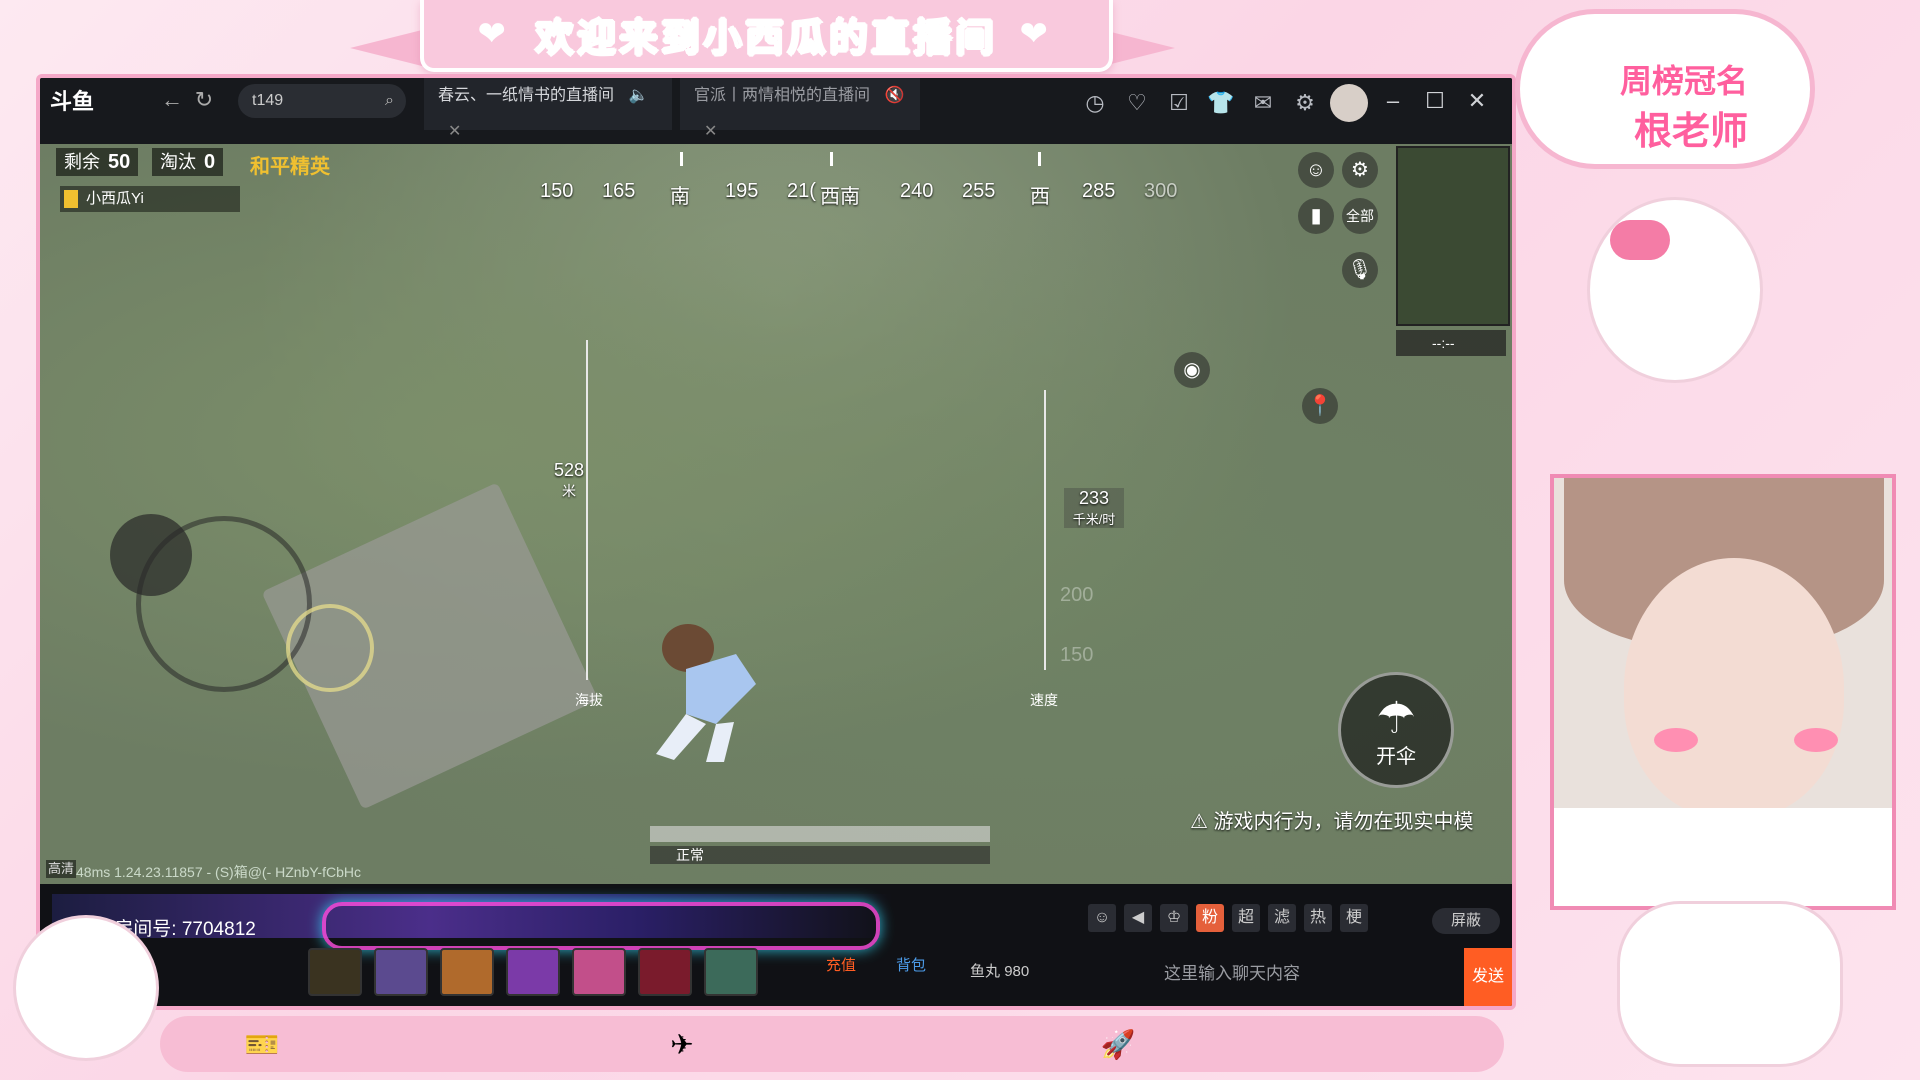  Describe the element at coordinates (820, 855) in the screenshot. I see `network-status-bar: 正常` at that location.